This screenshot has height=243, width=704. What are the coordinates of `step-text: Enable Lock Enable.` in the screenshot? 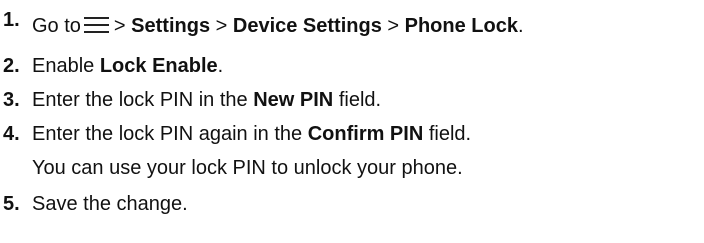 It's located at (128, 66).